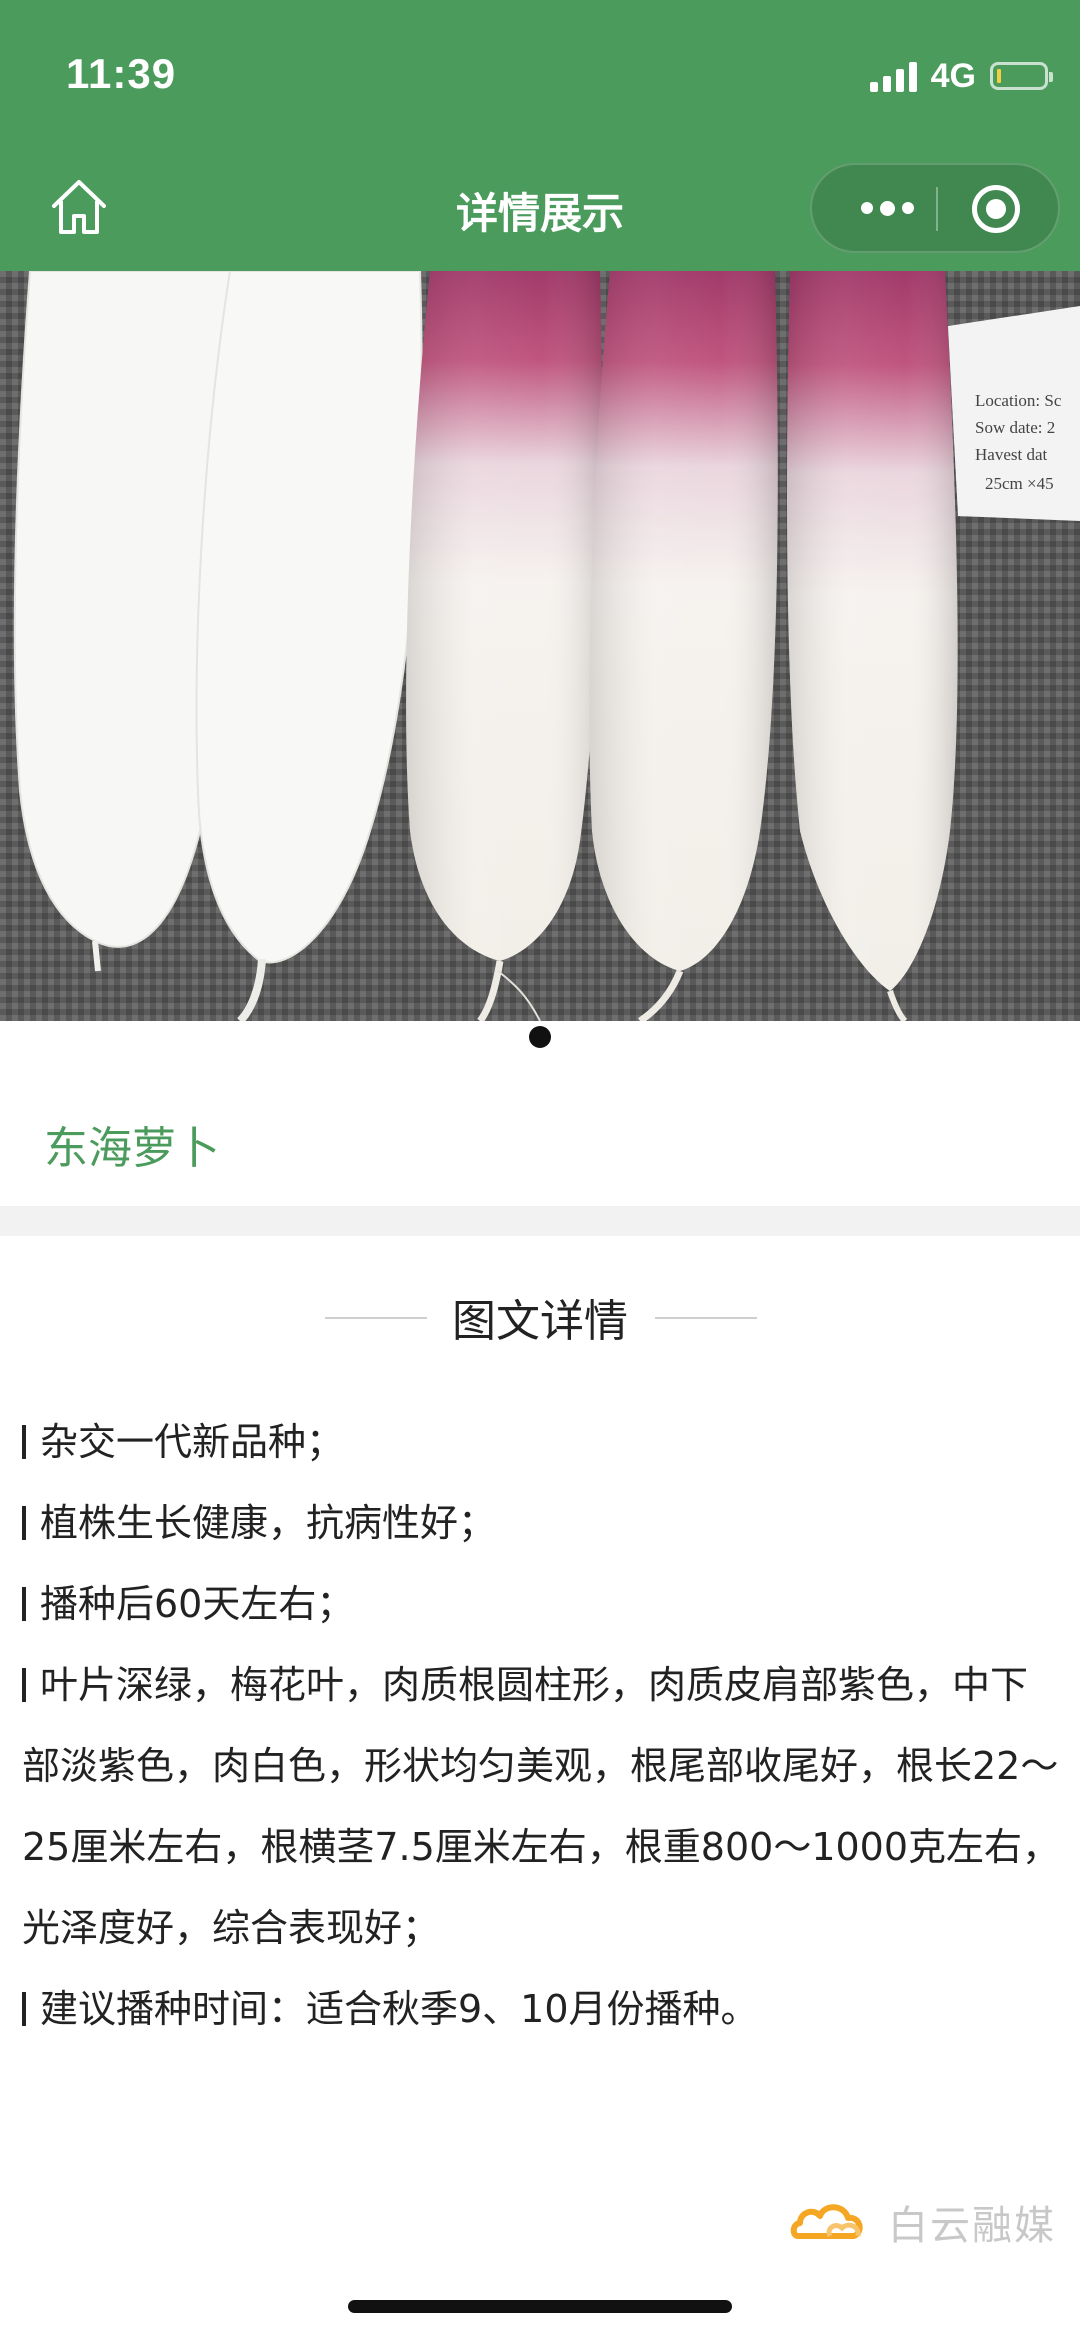  What do you see at coordinates (996, 209) in the screenshot?
I see `target-close-icon` at bounding box center [996, 209].